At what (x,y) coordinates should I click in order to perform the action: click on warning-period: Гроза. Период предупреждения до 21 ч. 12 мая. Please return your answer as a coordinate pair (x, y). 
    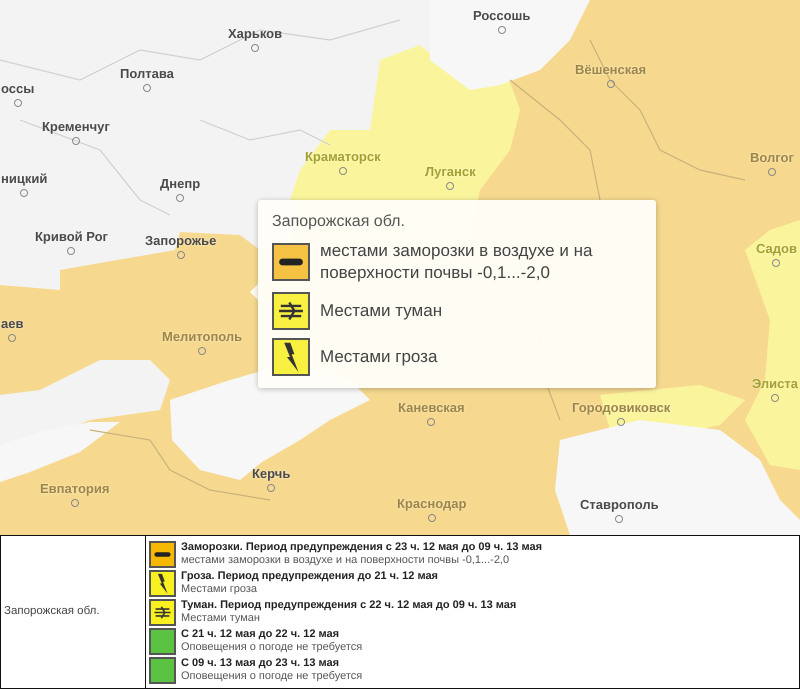
    Looking at the image, I should click on (309, 576).